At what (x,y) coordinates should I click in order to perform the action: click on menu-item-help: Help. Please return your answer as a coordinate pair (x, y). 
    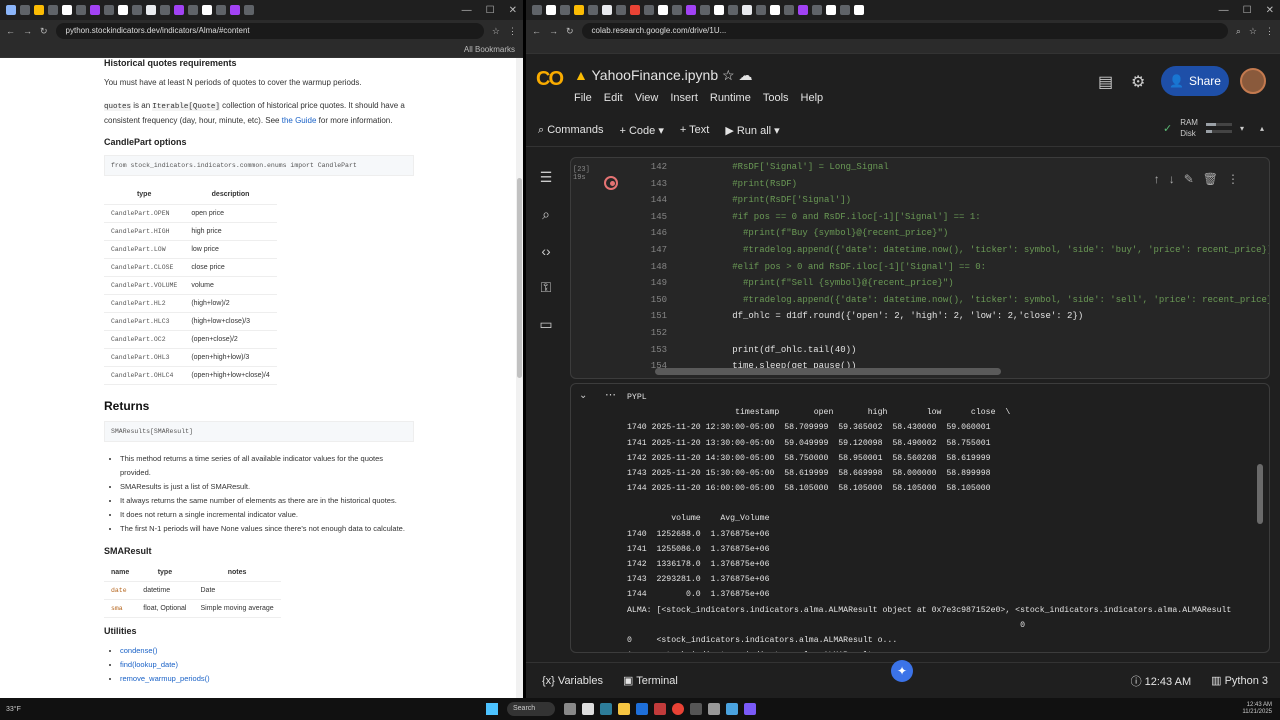
    Looking at the image, I should click on (812, 98).